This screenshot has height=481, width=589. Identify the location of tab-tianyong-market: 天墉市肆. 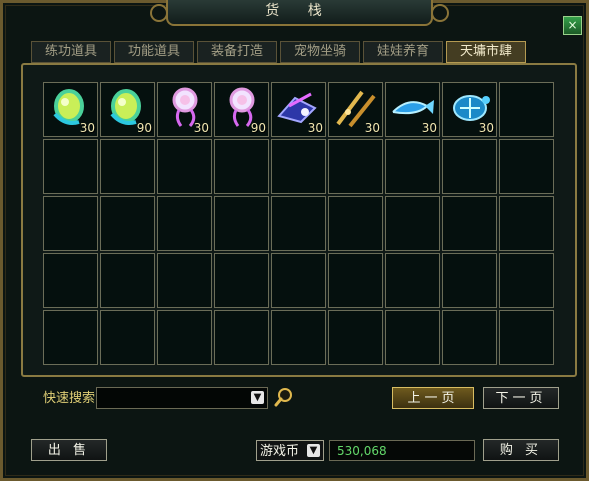
(486, 52).